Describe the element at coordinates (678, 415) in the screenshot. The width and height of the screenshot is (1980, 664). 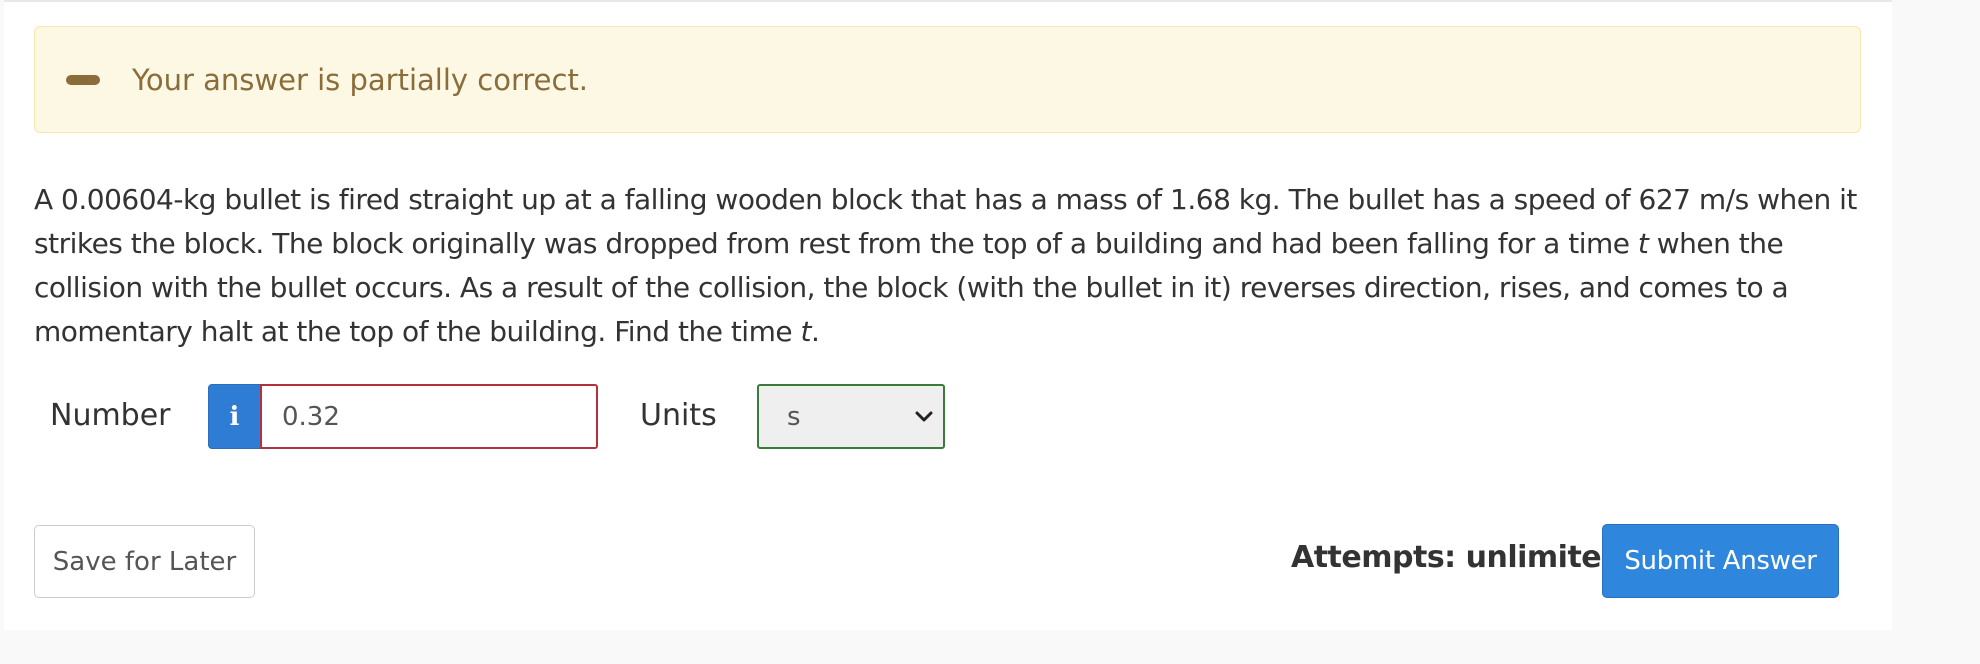
I see `units-label: Units` at that location.